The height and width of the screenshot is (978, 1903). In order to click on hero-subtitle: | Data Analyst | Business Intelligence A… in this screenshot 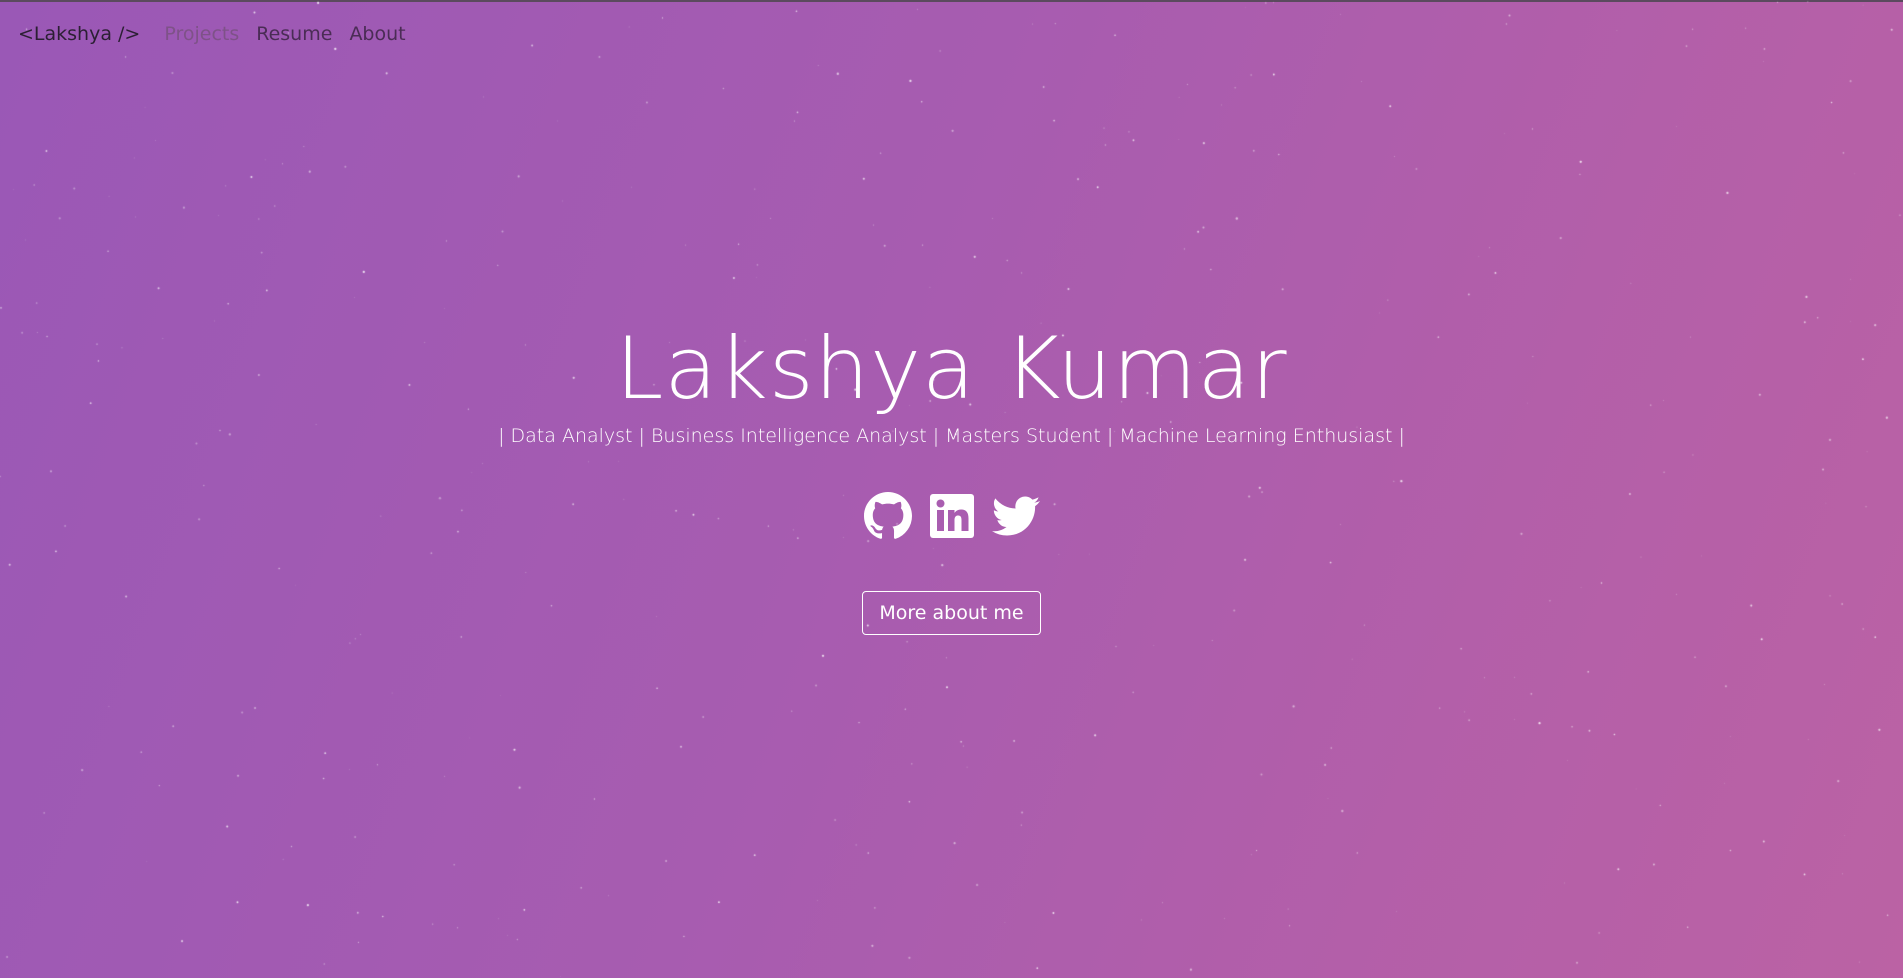, I will do `click(951, 435)`.